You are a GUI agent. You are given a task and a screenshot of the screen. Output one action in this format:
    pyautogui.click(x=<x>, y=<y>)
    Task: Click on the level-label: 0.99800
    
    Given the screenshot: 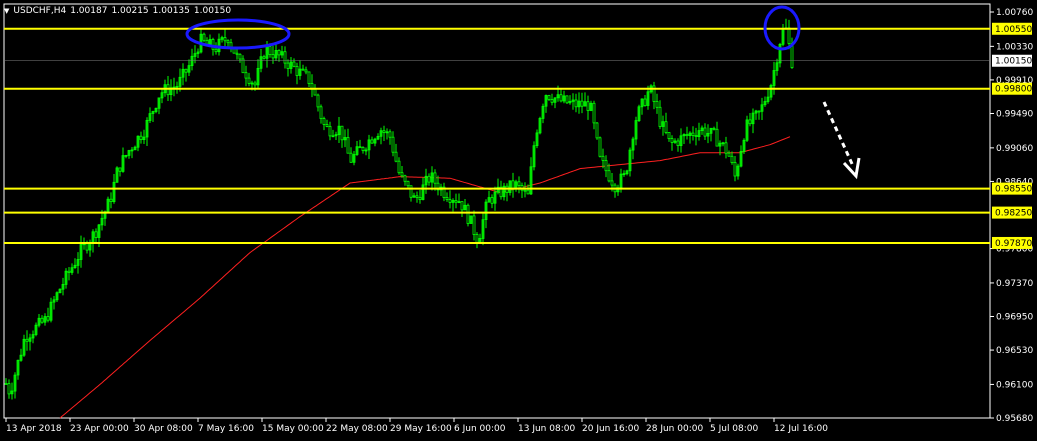 What is the action you would take?
    pyautogui.click(x=1013, y=90)
    